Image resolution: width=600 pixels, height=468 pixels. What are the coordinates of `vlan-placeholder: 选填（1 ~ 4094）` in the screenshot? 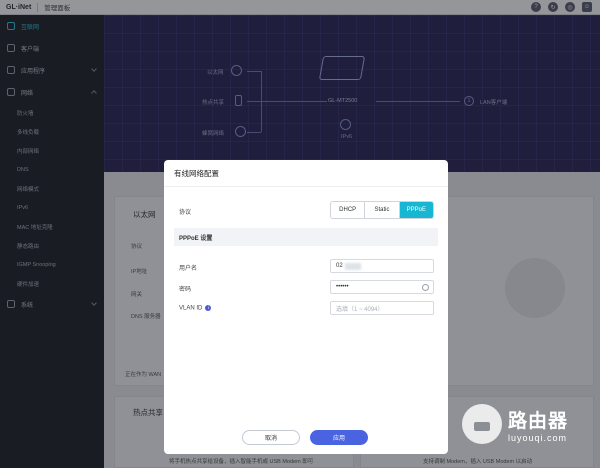 It's located at (360, 309).